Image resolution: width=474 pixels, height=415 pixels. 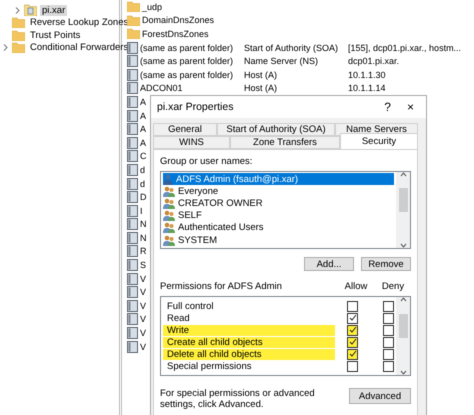 What do you see at coordinates (185, 129) in the screenshot?
I see `tab: General` at bounding box center [185, 129].